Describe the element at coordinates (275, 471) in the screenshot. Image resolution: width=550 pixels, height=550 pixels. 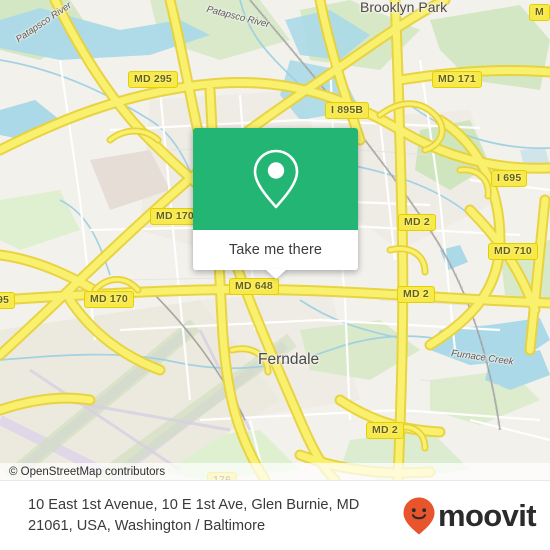
I see `map-attribution-bar: © OpenStreetMap contributors` at that location.